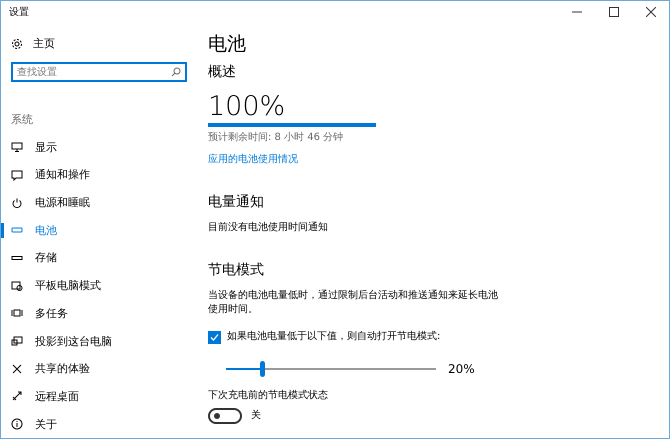 The height and width of the screenshot is (439, 670). Describe the element at coordinates (247, 107) in the screenshot. I see `battery-percentage: 100%` at that location.